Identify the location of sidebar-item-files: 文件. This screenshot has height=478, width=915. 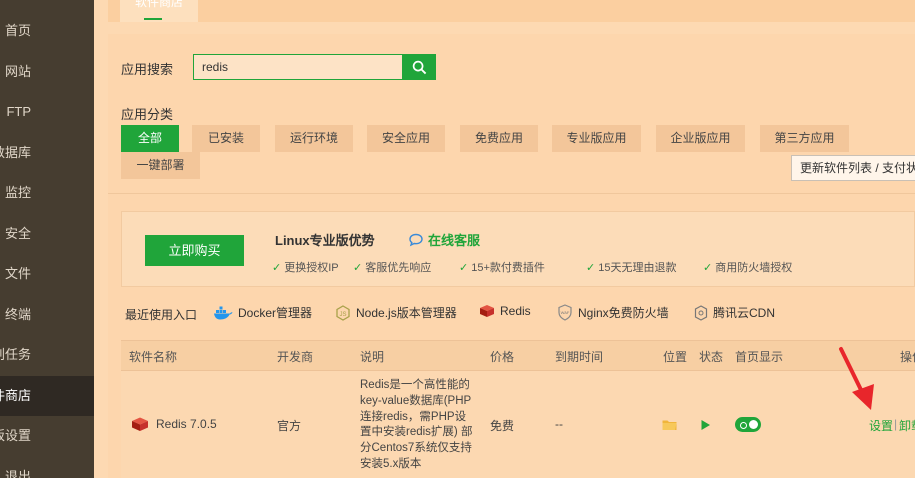
(47, 274).